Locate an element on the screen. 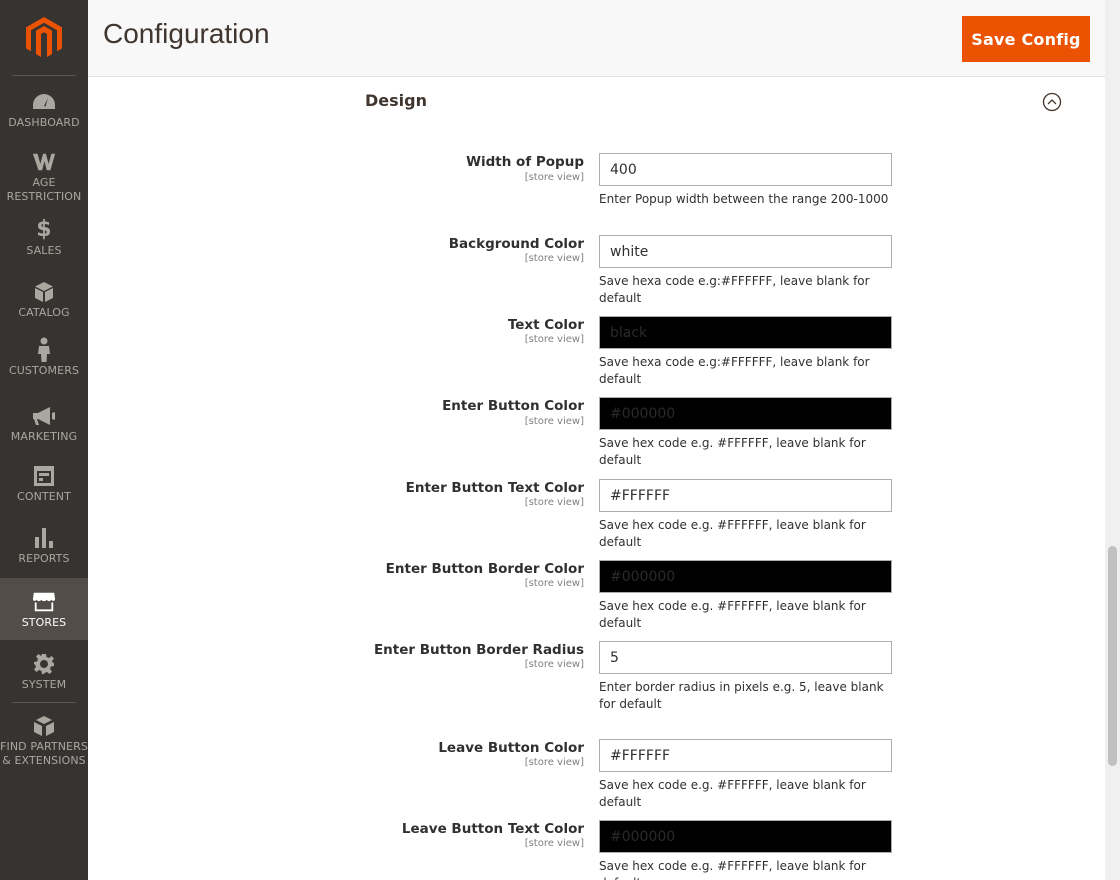  save-config-button: Save Config is located at coordinates (1026, 39).